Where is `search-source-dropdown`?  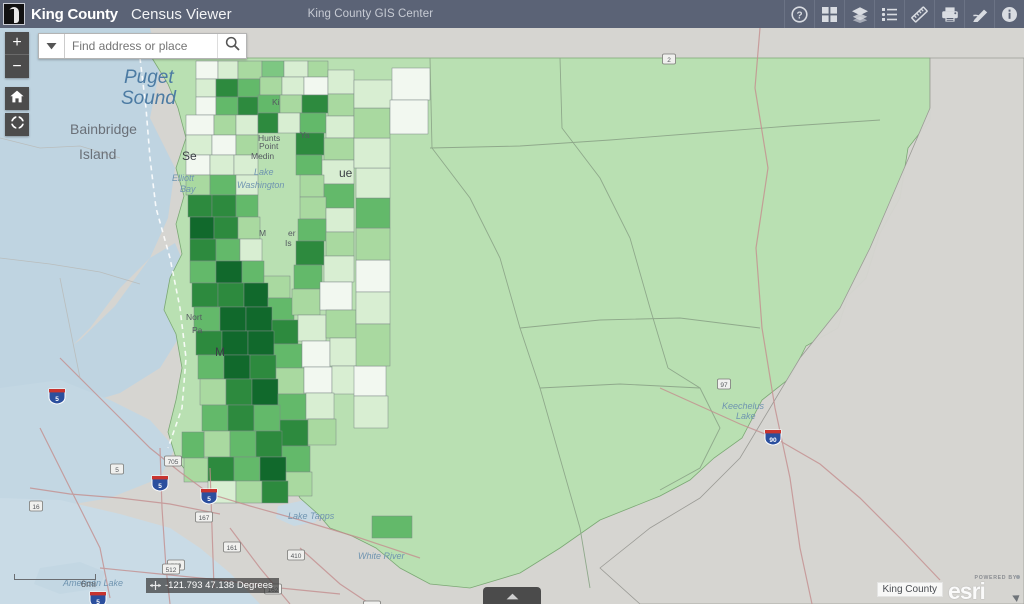
search-source-dropdown is located at coordinates (52, 46).